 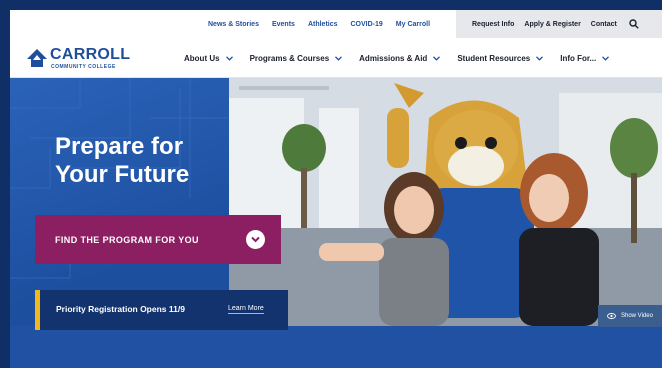 I want to click on menu-item-student-resources: Student Resources, so click(x=500, y=58).